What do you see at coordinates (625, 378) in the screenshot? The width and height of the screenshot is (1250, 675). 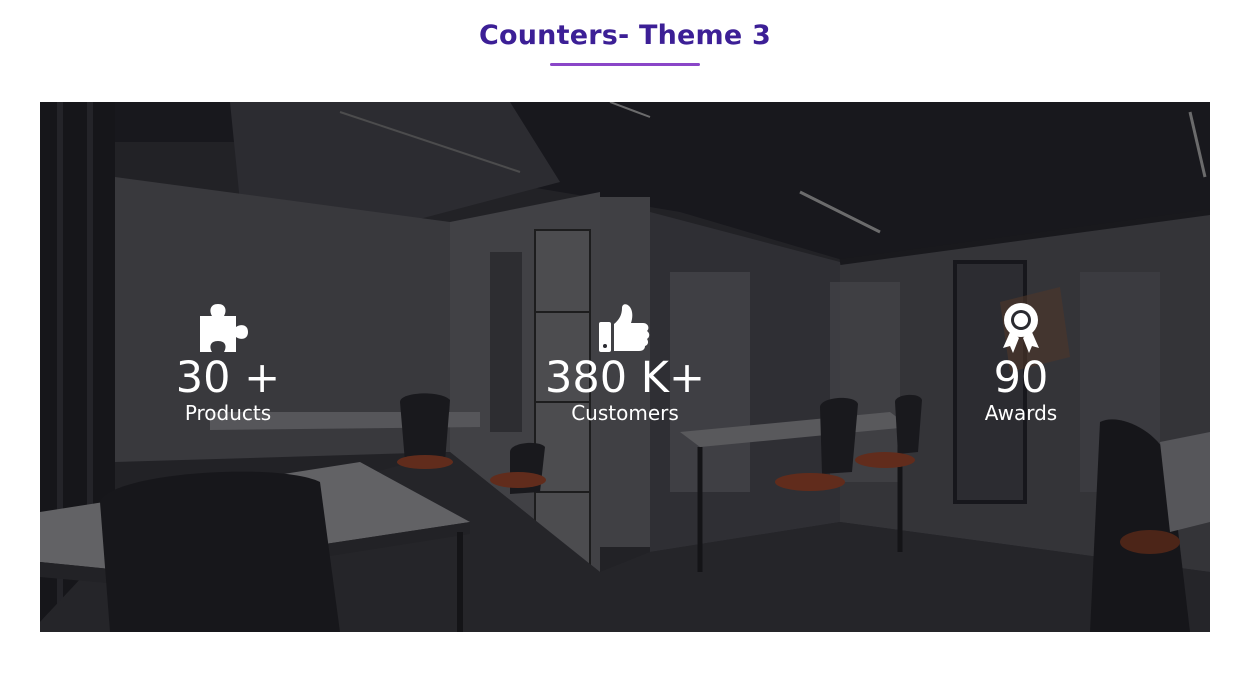 I see `counter-value: 380 K+` at bounding box center [625, 378].